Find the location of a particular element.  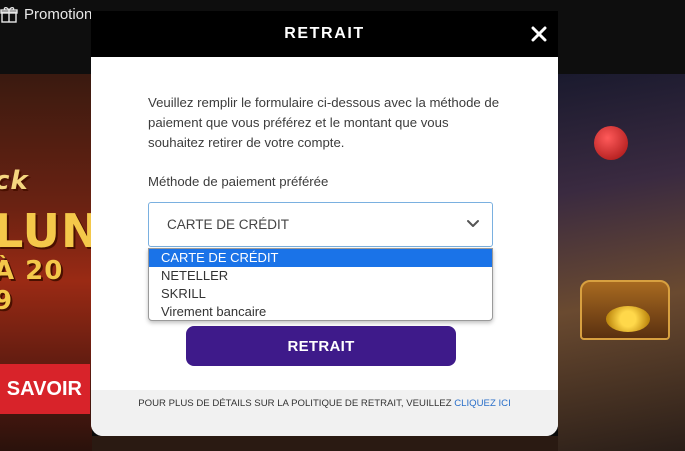

close-button is located at coordinates (539, 34).